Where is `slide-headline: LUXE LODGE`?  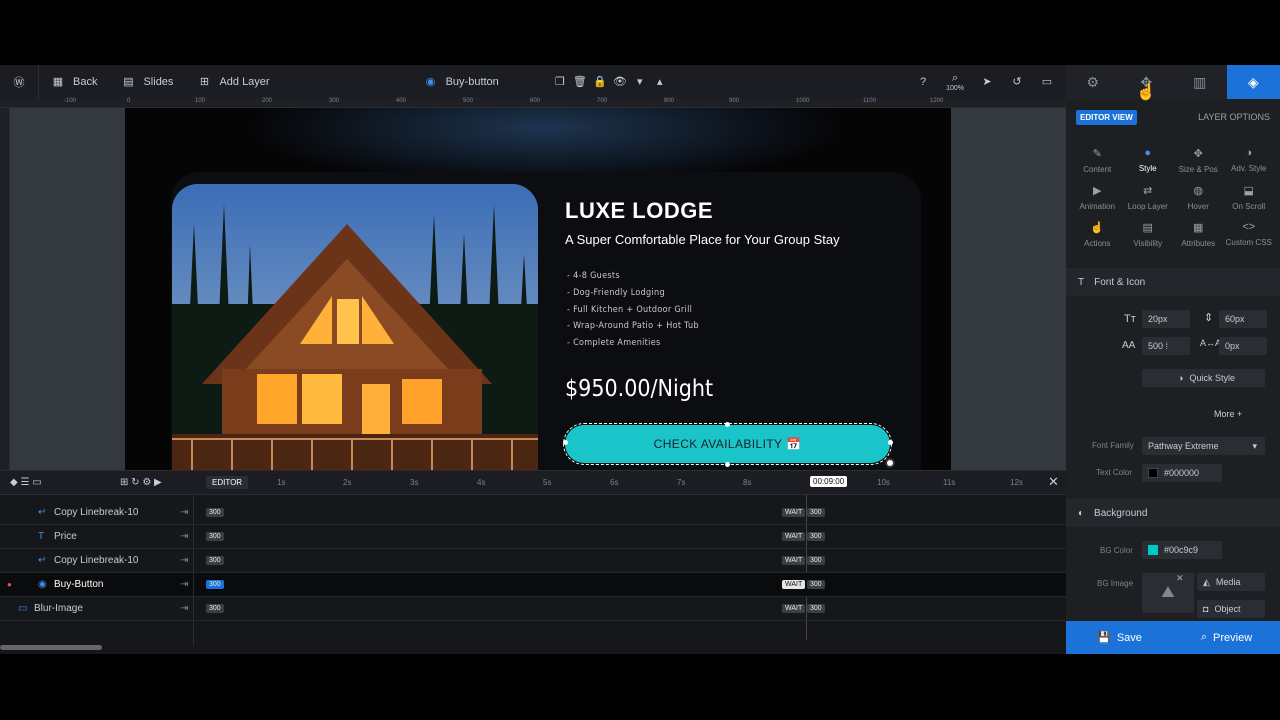 slide-headline: LUXE LODGE is located at coordinates (639, 211).